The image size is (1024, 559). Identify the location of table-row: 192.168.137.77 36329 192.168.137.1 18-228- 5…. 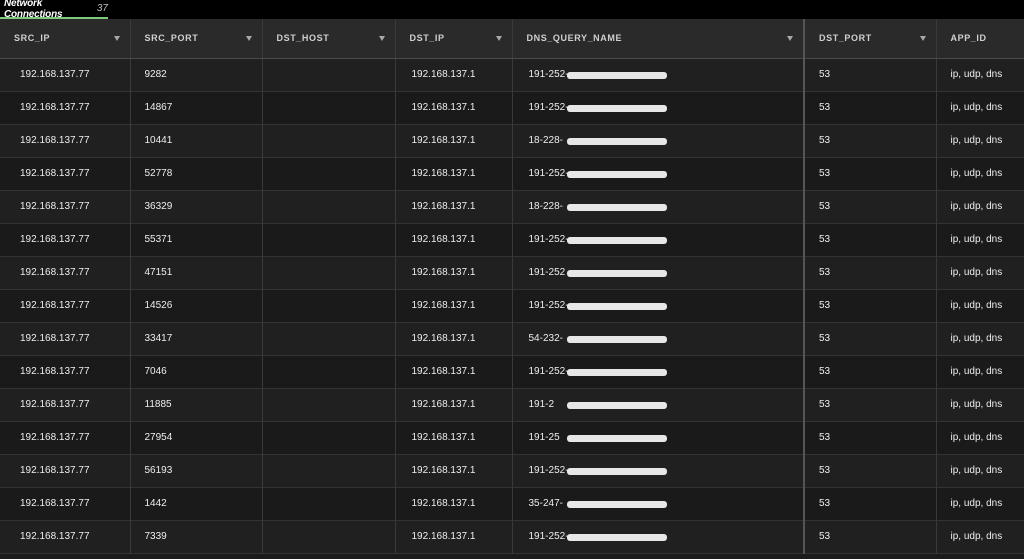
(512, 206).